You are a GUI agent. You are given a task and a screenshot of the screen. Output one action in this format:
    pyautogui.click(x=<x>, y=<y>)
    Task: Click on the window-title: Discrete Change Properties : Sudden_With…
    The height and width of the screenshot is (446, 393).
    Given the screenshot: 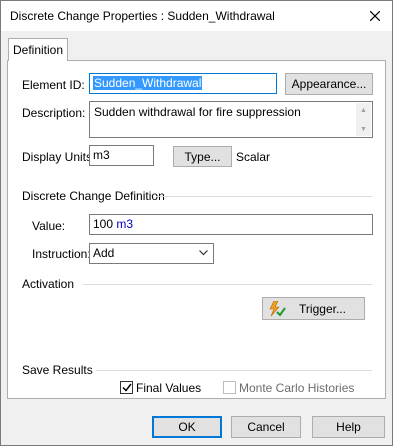 What is the action you would take?
    pyautogui.click(x=142, y=16)
    